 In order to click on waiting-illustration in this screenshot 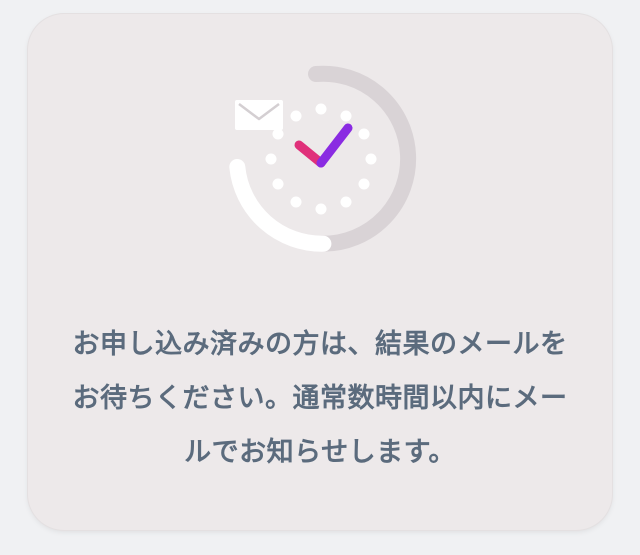, I will do `click(323, 158)`.